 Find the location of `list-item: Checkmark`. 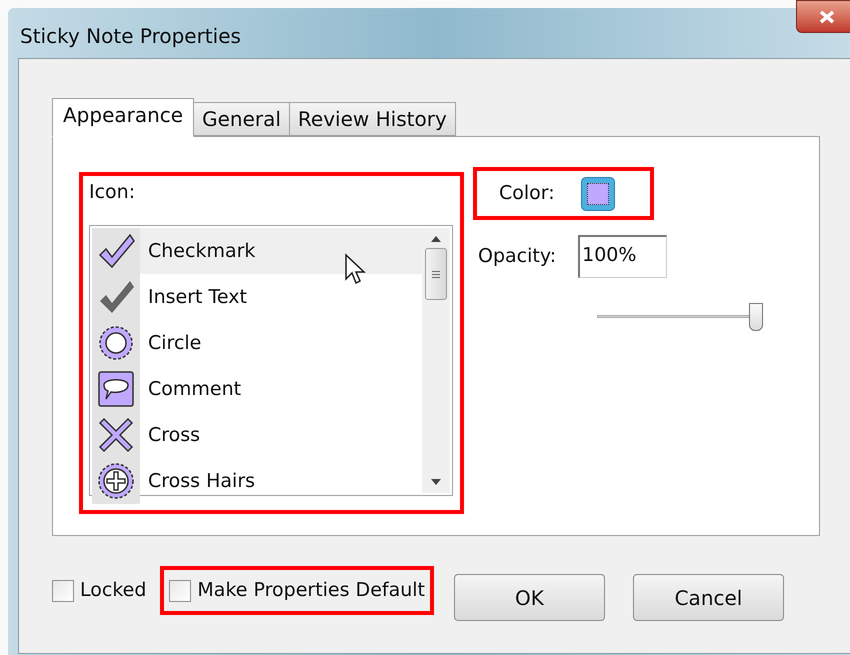

list-item: Checkmark is located at coordinates (257, 251).